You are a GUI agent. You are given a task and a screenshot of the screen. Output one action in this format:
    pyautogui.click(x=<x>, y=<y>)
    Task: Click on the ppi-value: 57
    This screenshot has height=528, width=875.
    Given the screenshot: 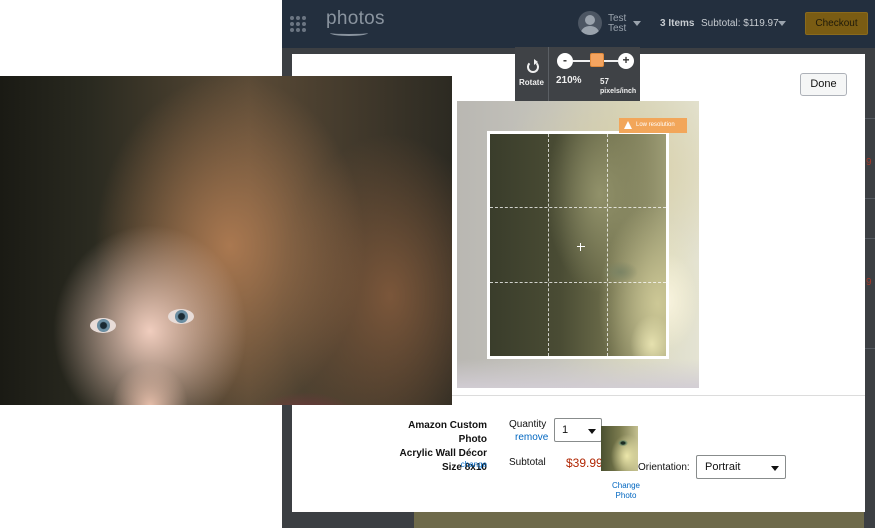 What is the action you would take?
    pyautogui.click(x=604, y=81)
    